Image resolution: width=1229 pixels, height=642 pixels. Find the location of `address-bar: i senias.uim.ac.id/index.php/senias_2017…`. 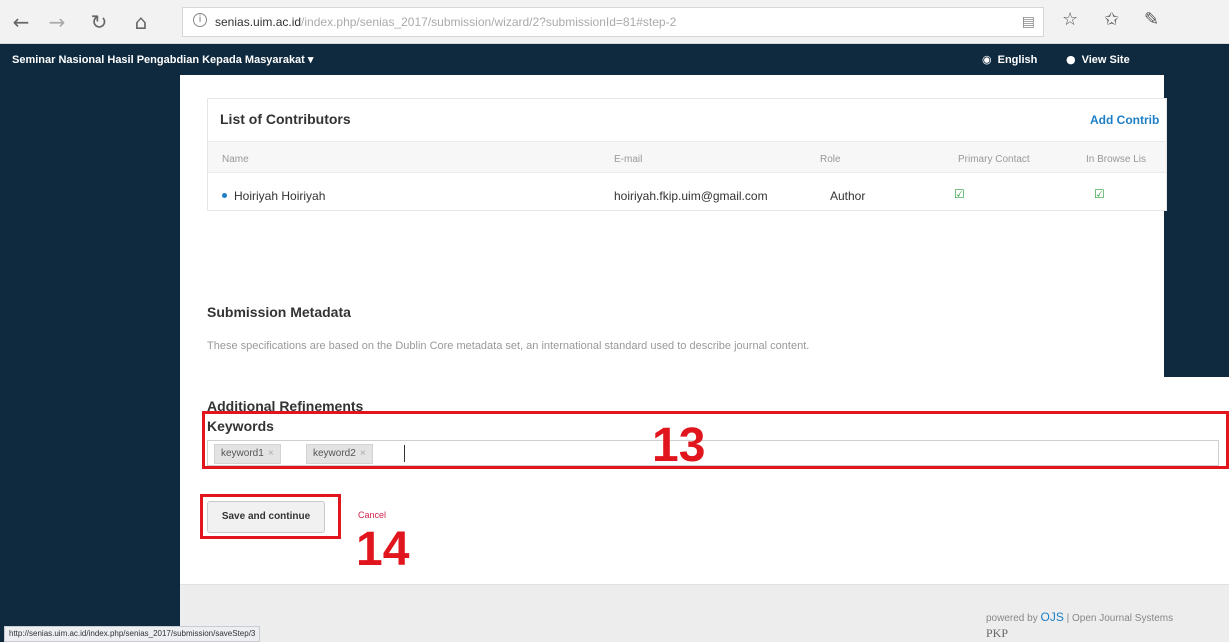

address-bar: i senias.uim.ac.id/index.php/senias_2017… is located at coordinates (613, 22).